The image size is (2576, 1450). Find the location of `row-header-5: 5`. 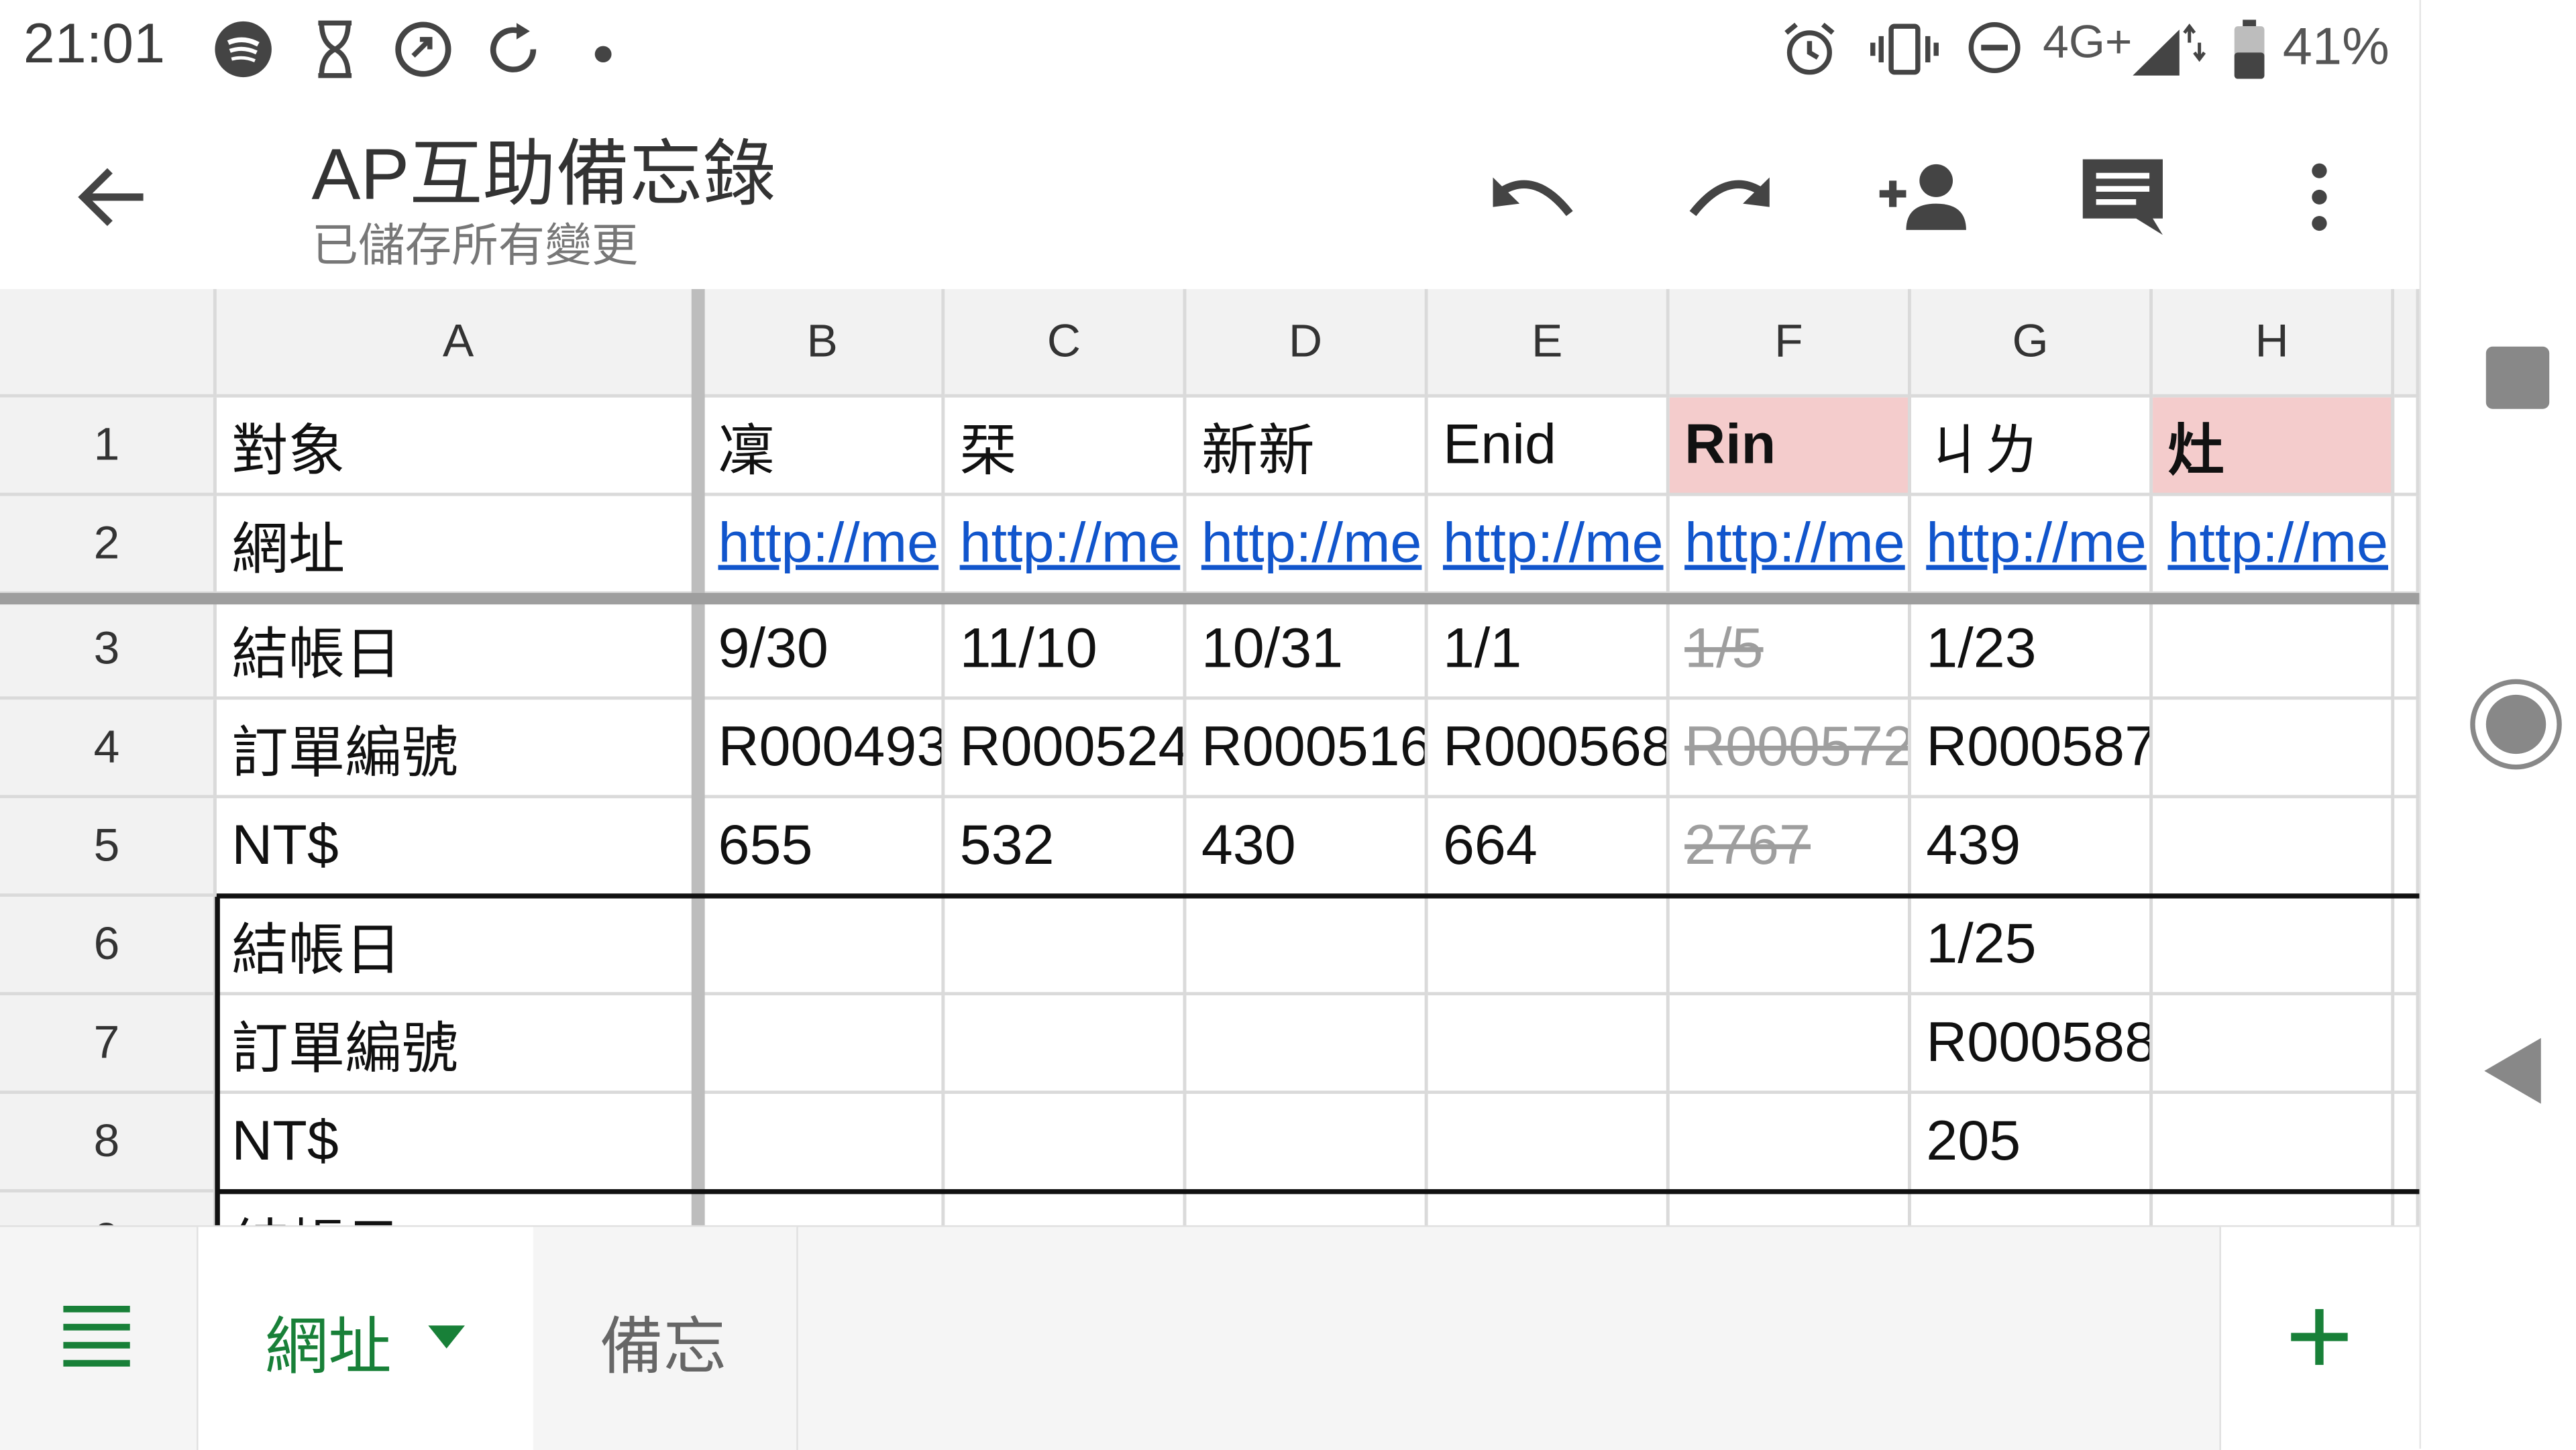

row-header-5: 5 is located at coordinates (108, 847).